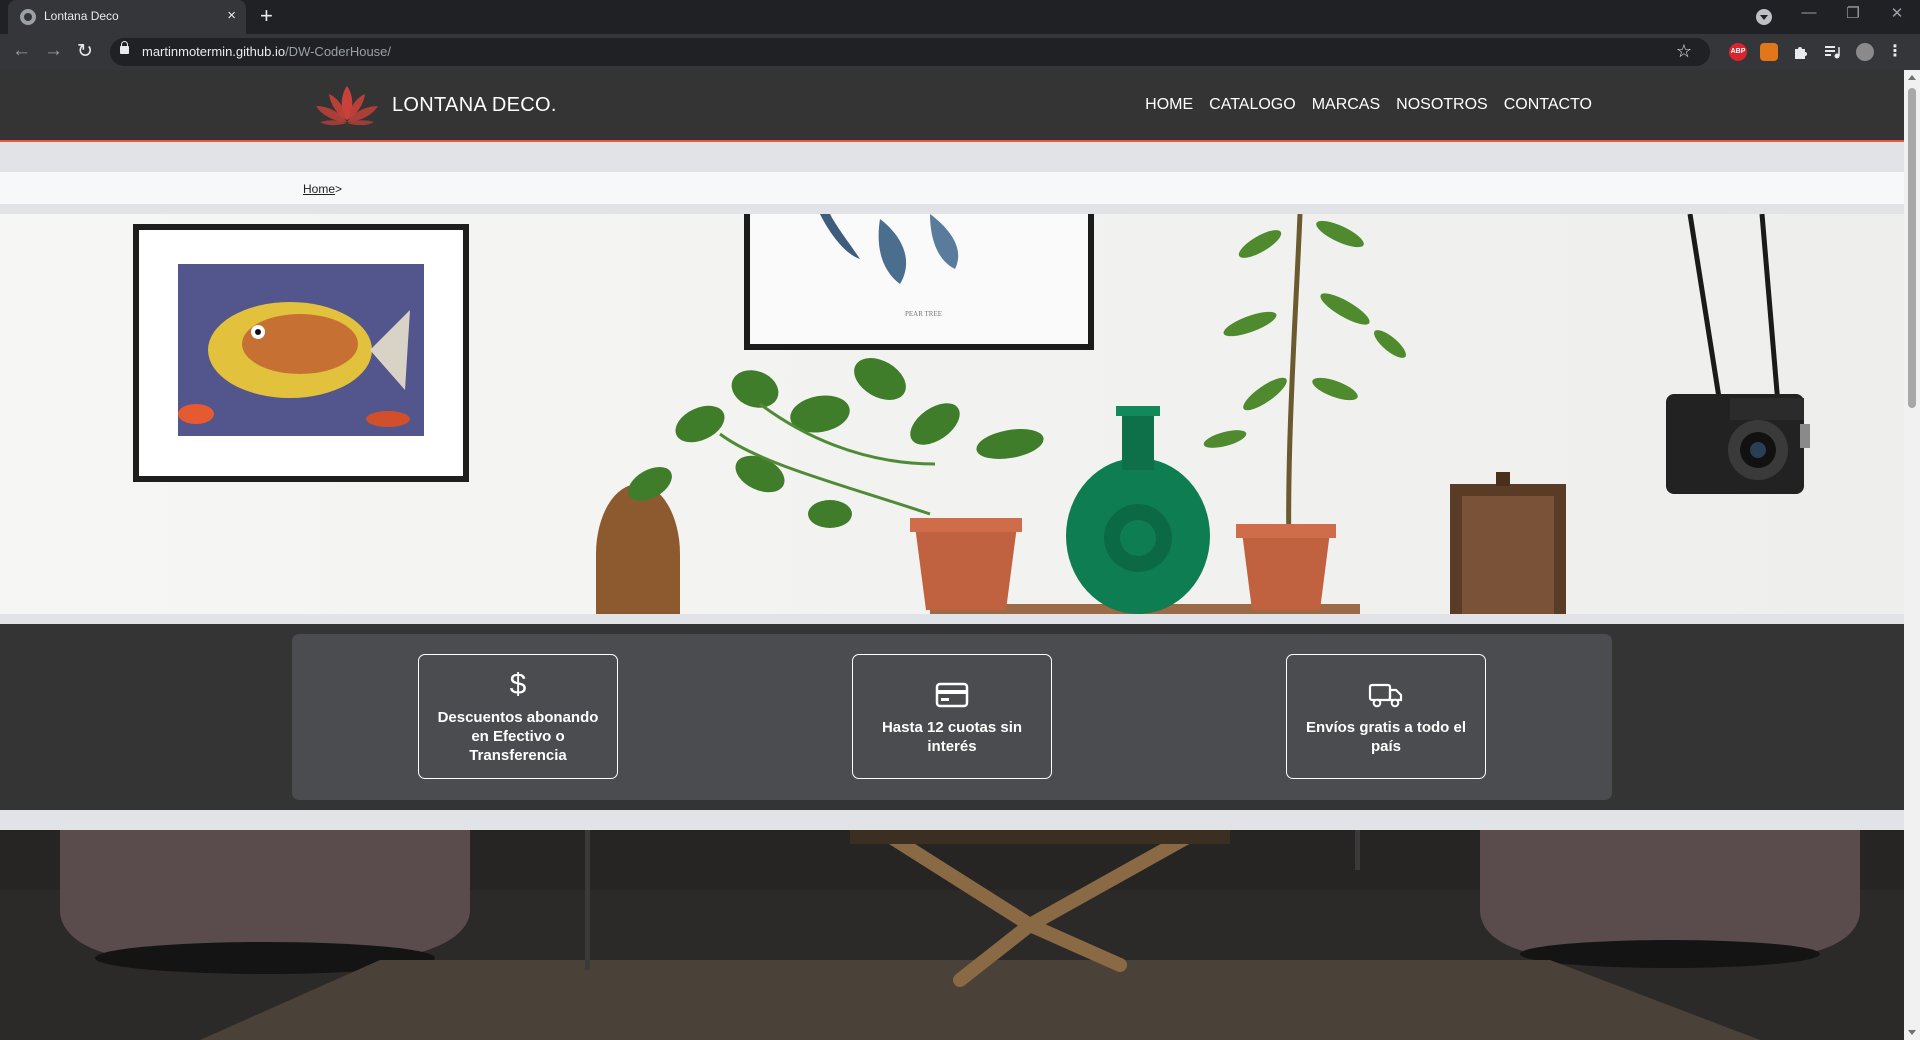 This screenshot has width=1920, height=1040. What do you see at coordinates (81, 16) in the screenshot?
I see `tab-title: Lontana Deco` at bounding box center [81, 16].